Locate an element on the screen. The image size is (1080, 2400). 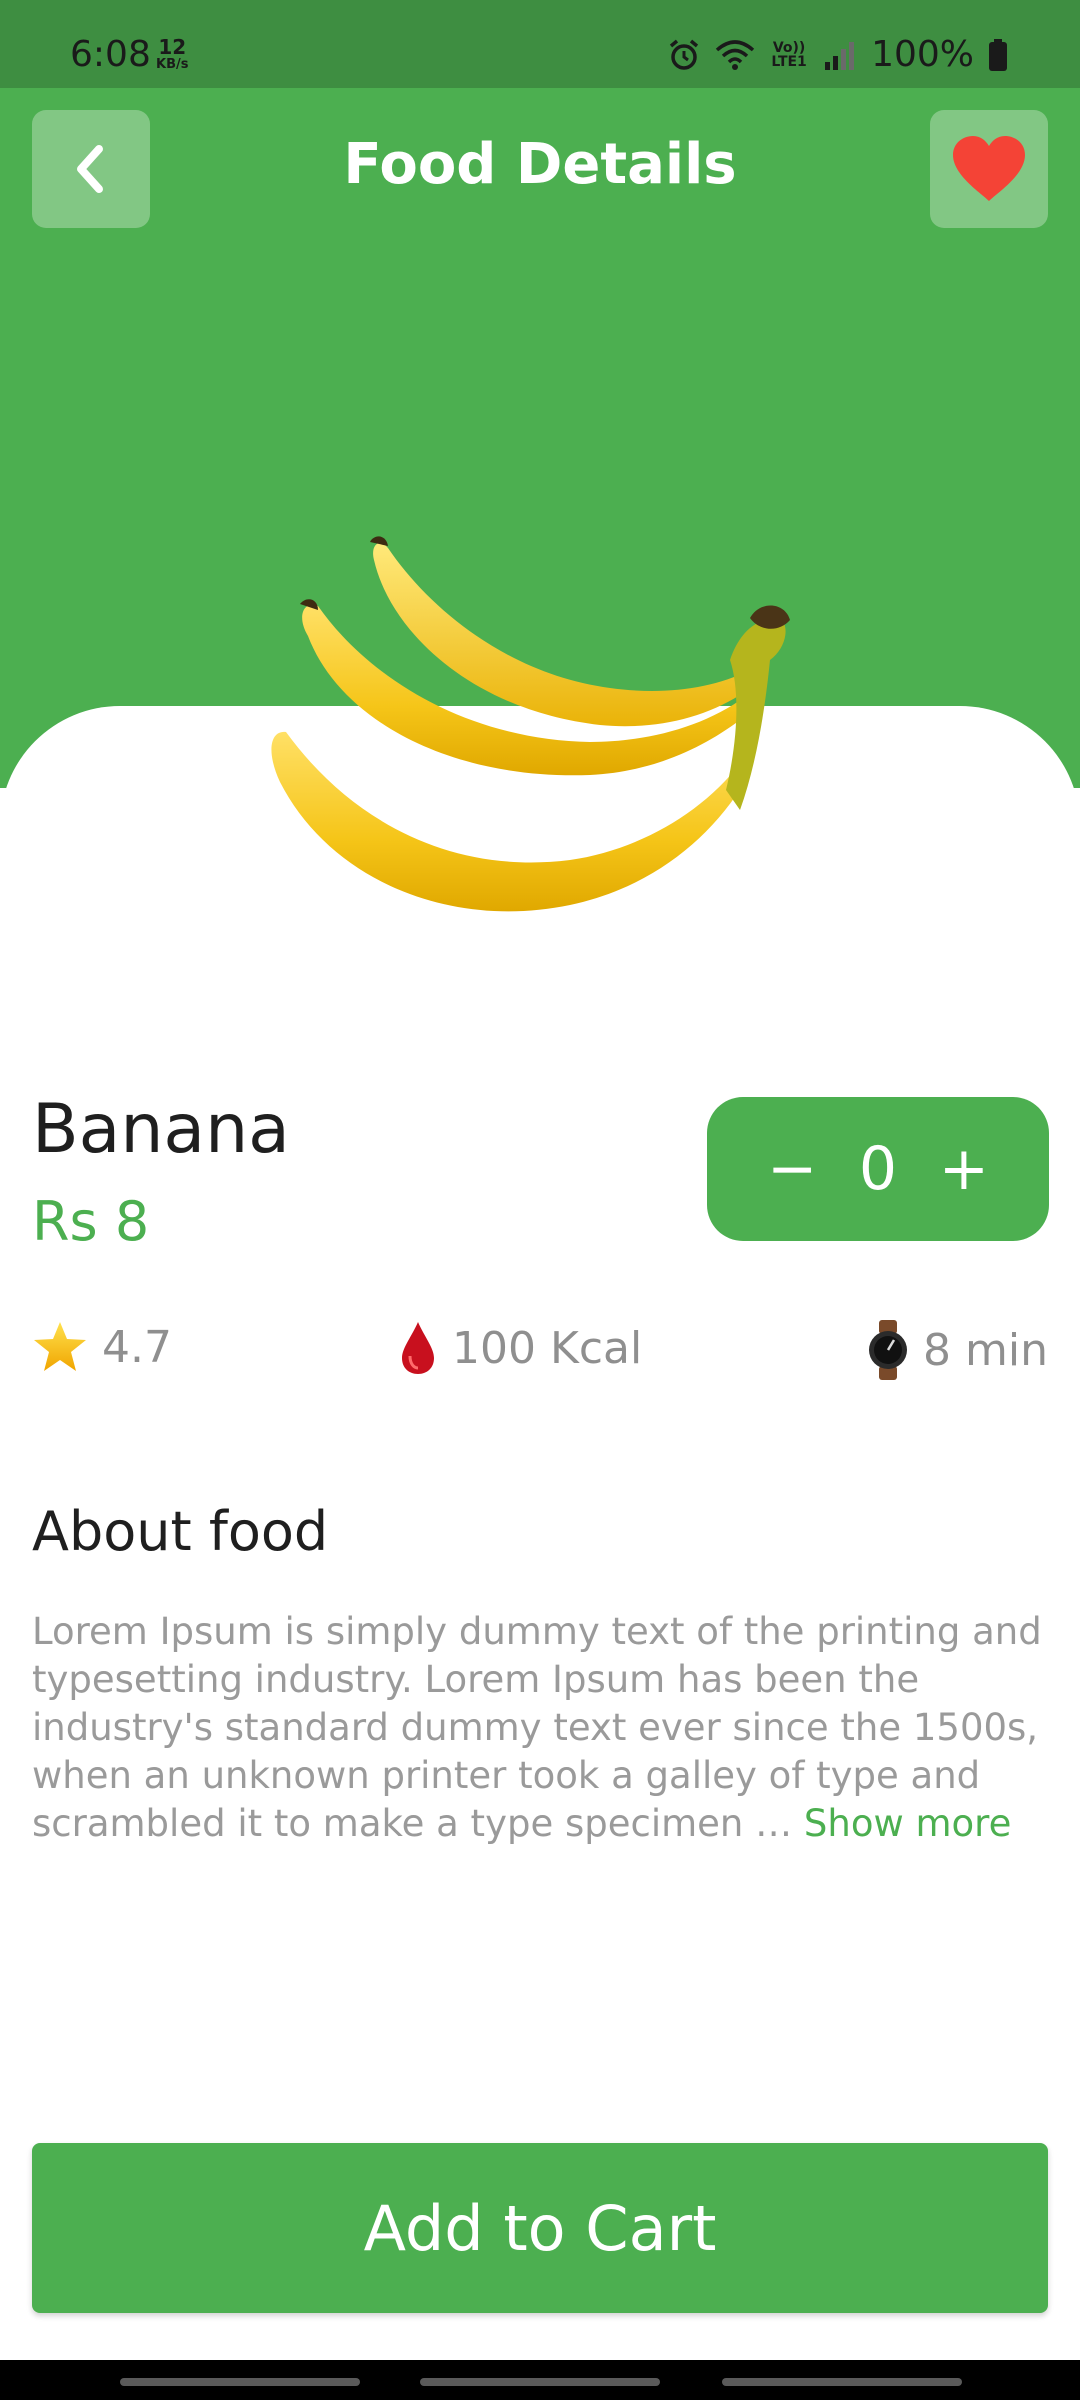
battery-icon is located at coordinates (998, 54).